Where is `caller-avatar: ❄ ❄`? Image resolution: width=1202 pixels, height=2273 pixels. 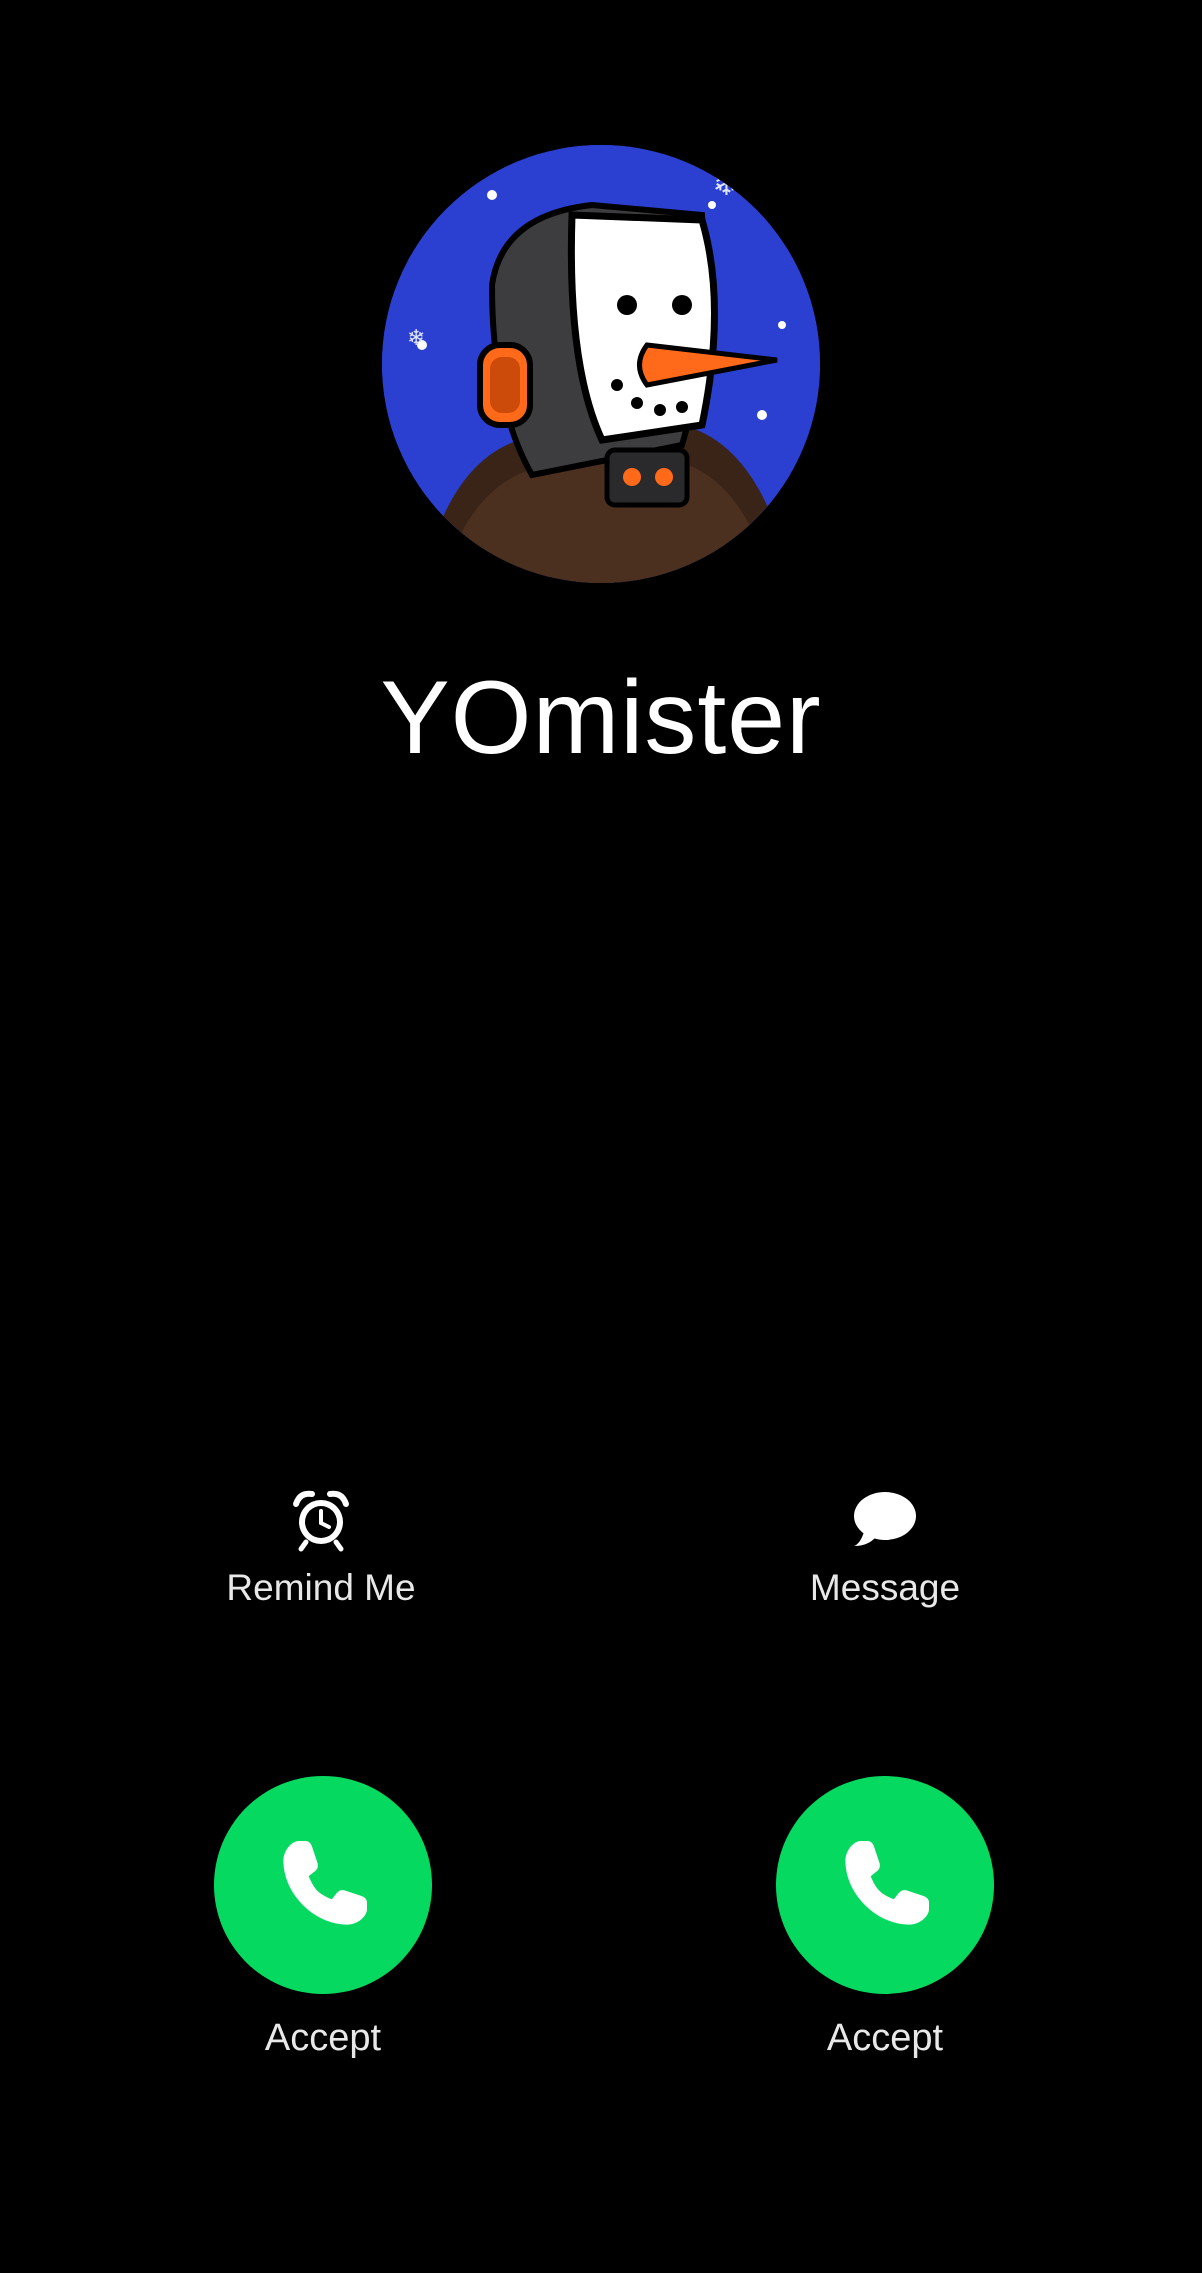
caller-avatar: ❄ ❄ is located at coordinates (601, 364).